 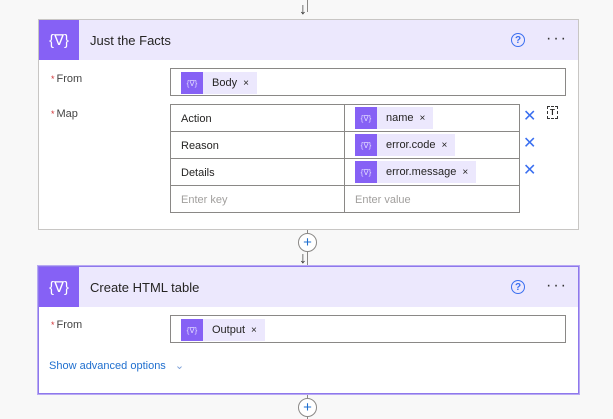 What do you see at coordinates (257, 199) in the screenshot?
I see `new-key-input: Enter key` at bounding box center [257, 199].